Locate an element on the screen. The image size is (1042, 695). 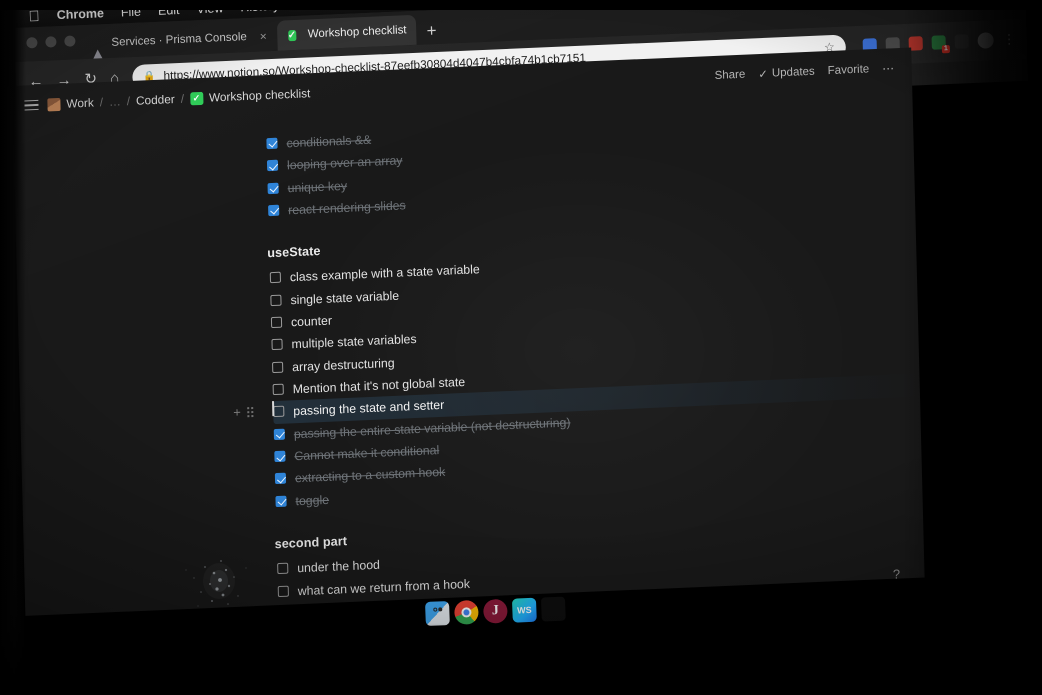
updates-label: Updates is located at coordinates (793, 72).